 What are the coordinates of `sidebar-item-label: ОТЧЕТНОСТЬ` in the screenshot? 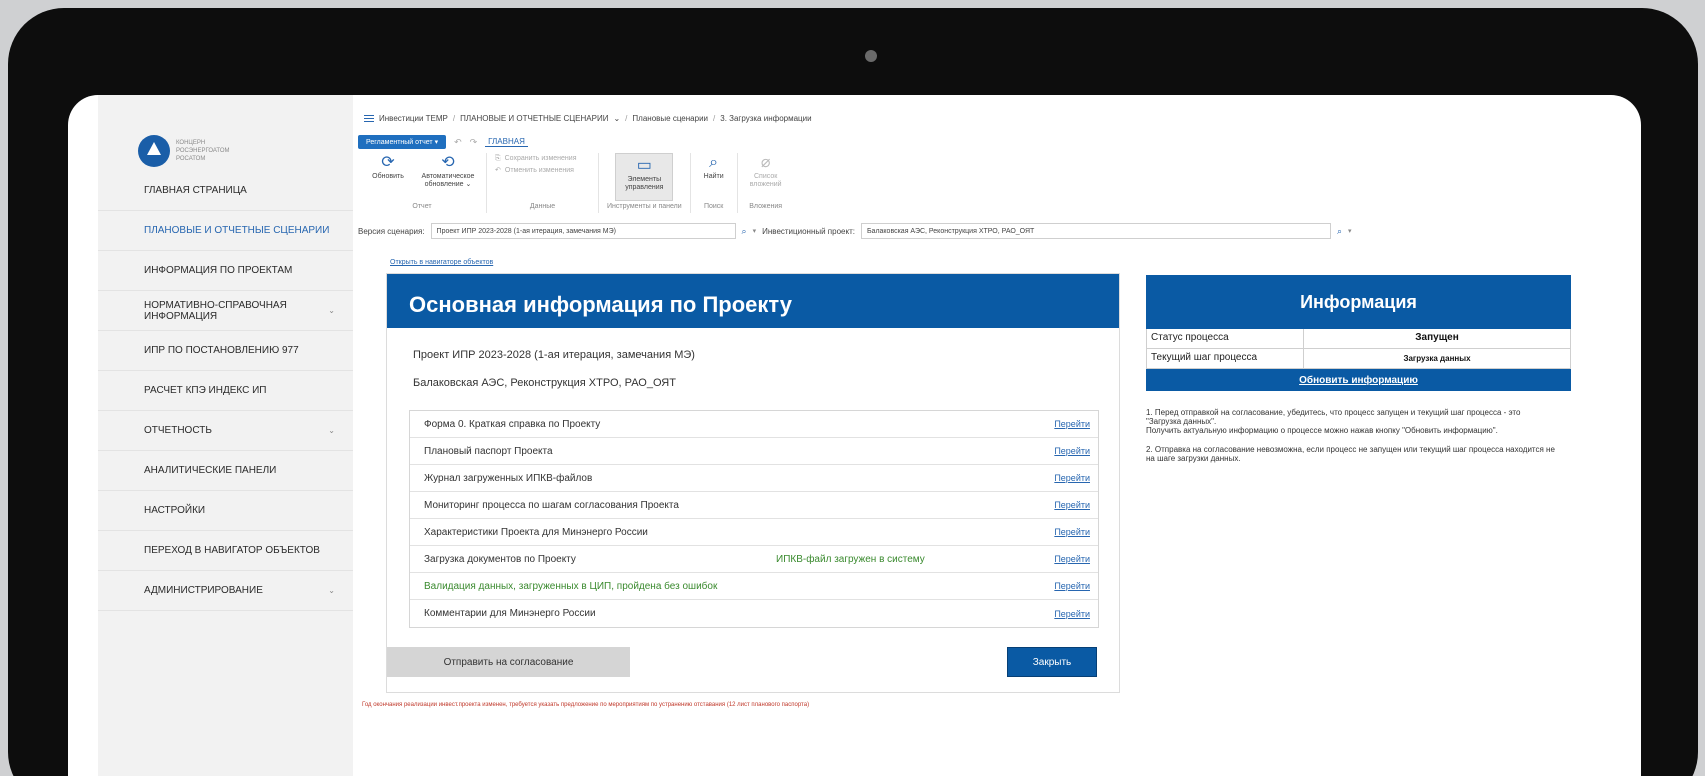 It's located at (178, 430).